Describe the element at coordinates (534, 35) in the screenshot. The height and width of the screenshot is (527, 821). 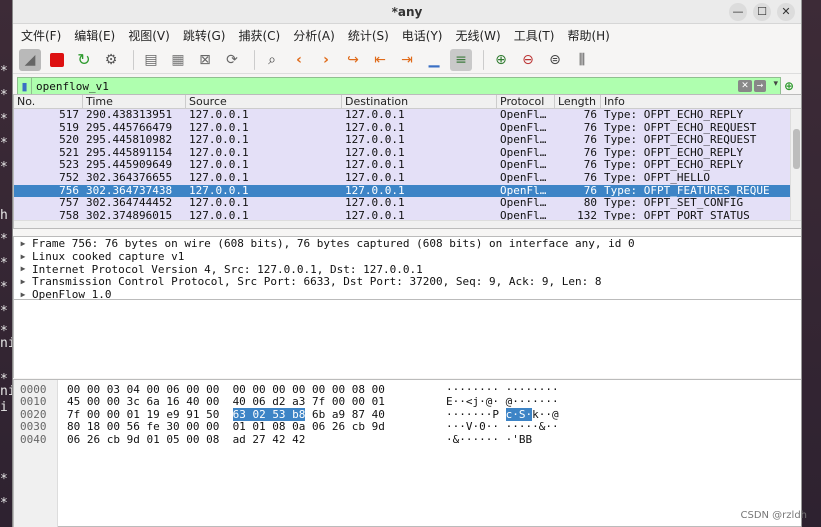
I see `menu-item: 工具(T)` at that location.